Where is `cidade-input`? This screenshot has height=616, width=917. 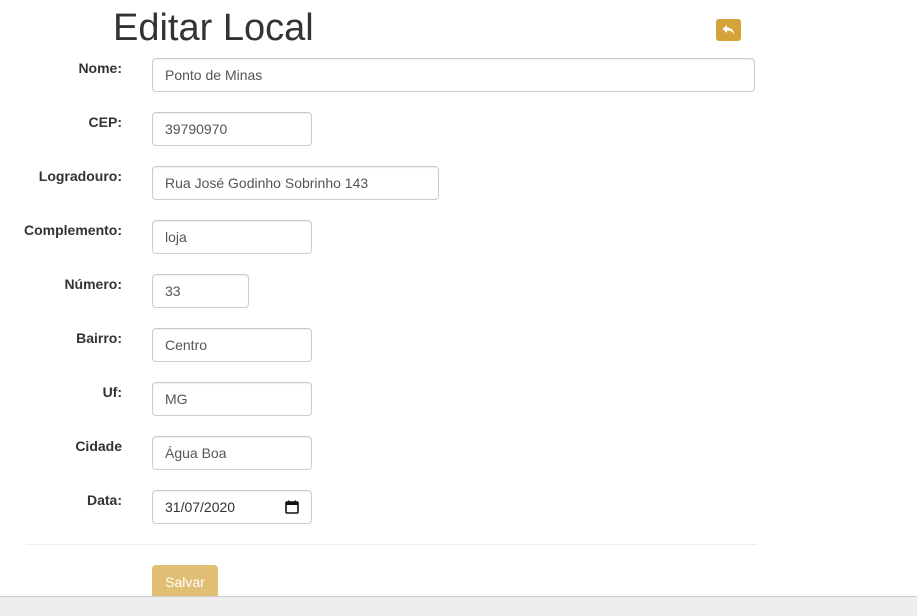 cidade-input is located at coordinates (232, 453).